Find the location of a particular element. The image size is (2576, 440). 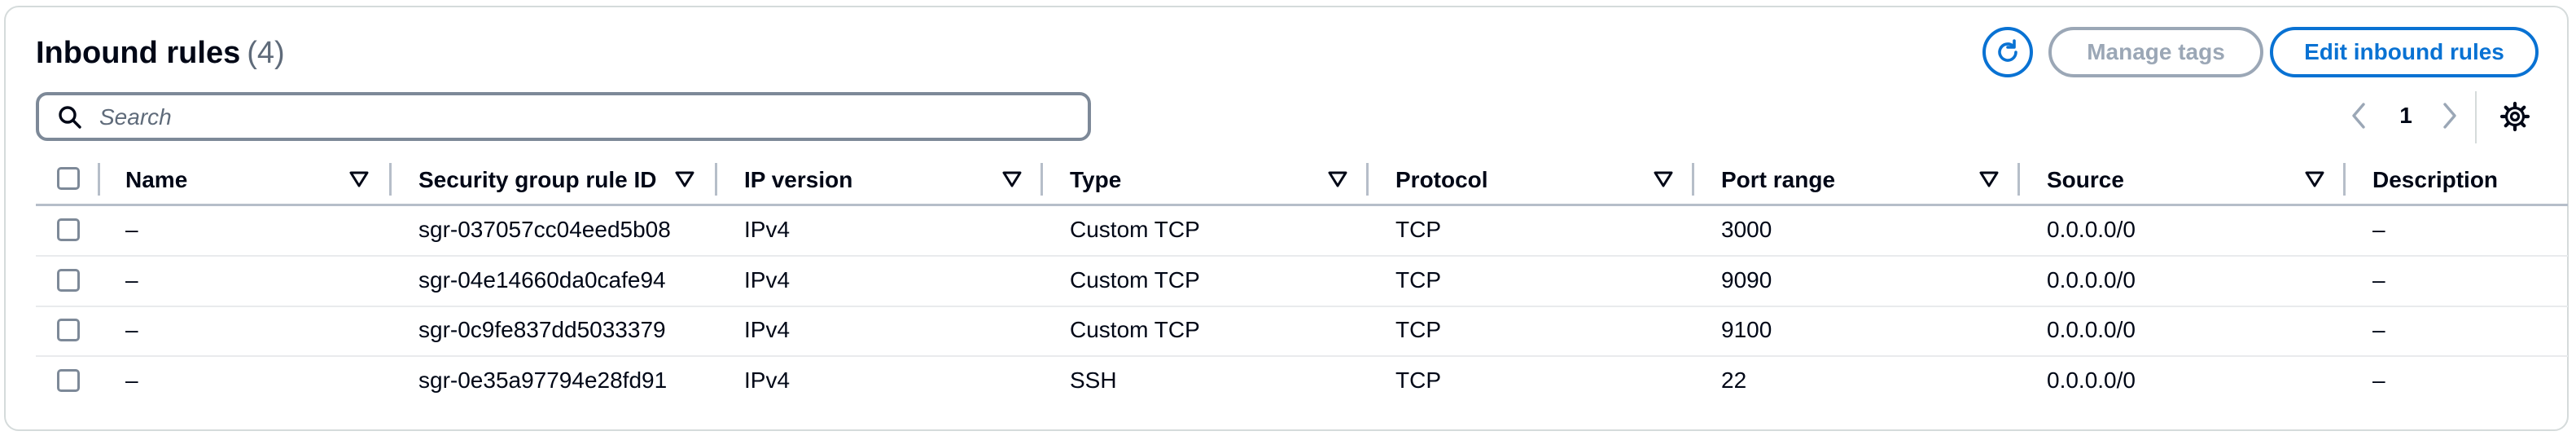

column-header-name: Name is located at coordinates (156, 180).